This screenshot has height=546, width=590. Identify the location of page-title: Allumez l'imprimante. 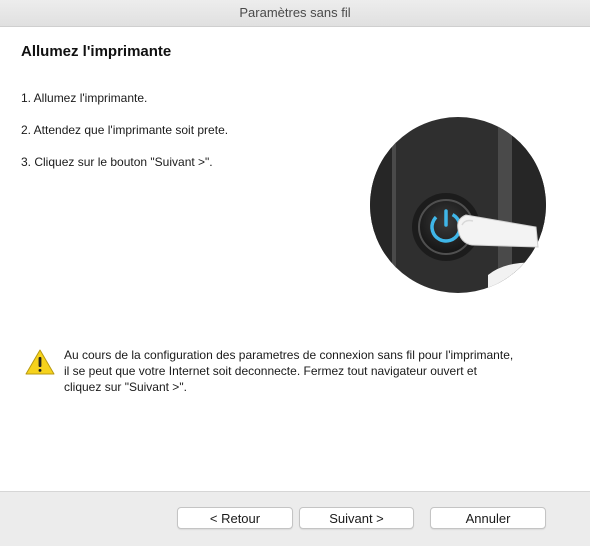
(96, 51).